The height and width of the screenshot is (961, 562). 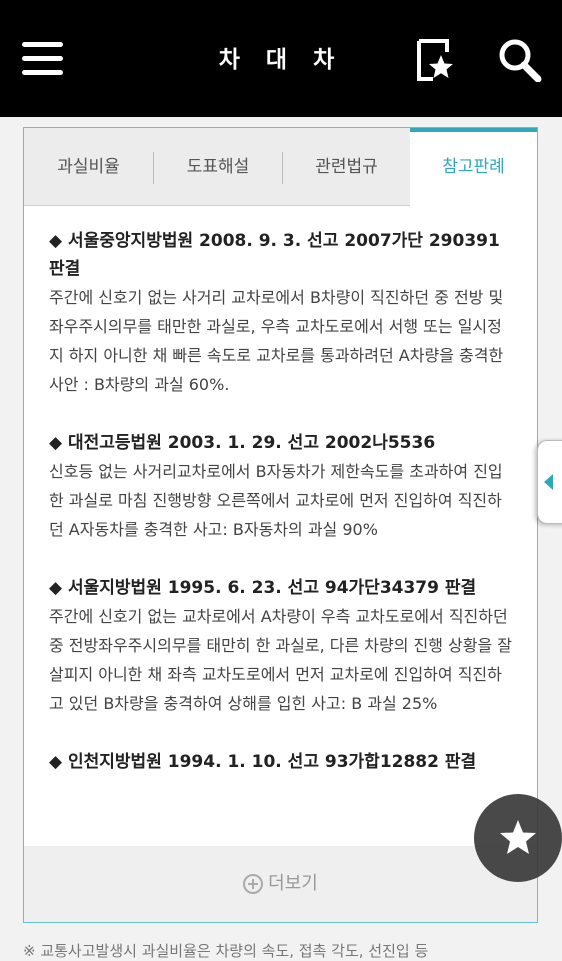 I want to click on case-item: ◆ 인천지방법원 1994. 1. 10. 선고 93가합12882 판결, so click(x=282, y=762).